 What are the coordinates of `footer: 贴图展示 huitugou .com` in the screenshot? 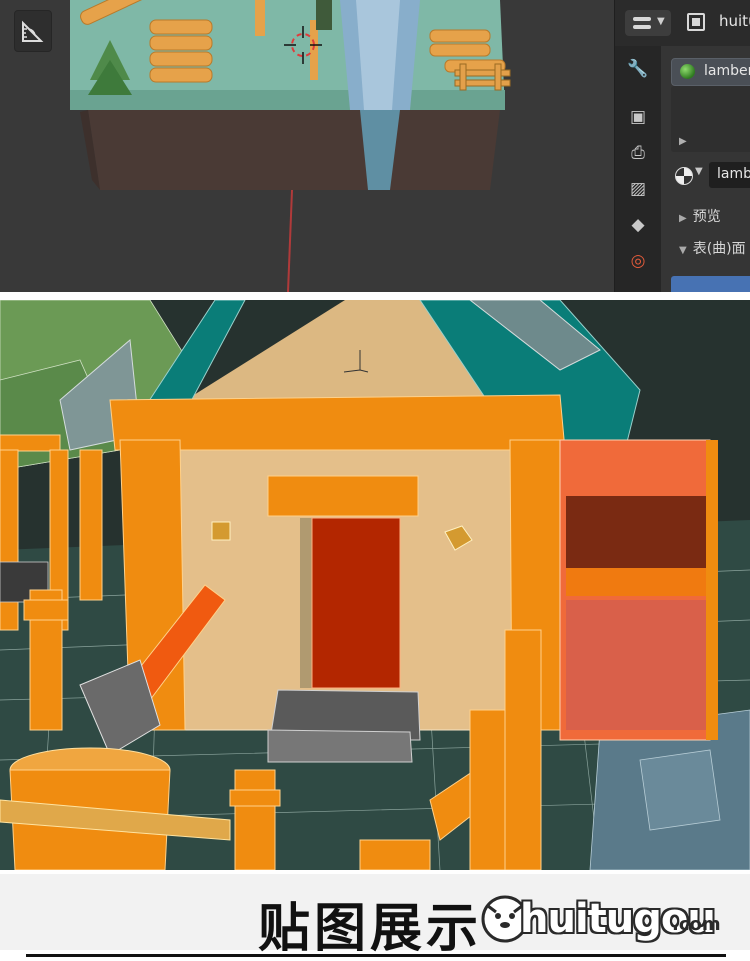 It's located at (375, 917).